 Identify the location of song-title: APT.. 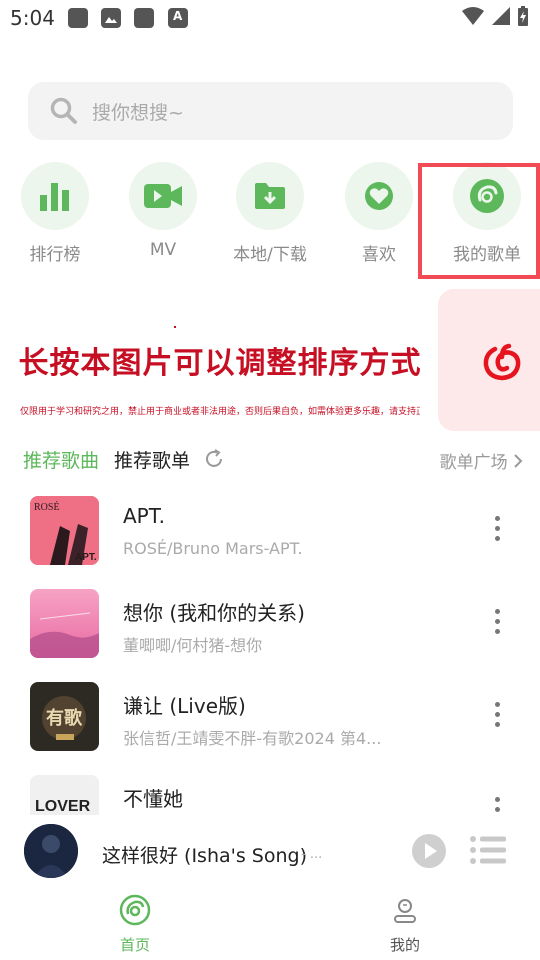
(144, 516).